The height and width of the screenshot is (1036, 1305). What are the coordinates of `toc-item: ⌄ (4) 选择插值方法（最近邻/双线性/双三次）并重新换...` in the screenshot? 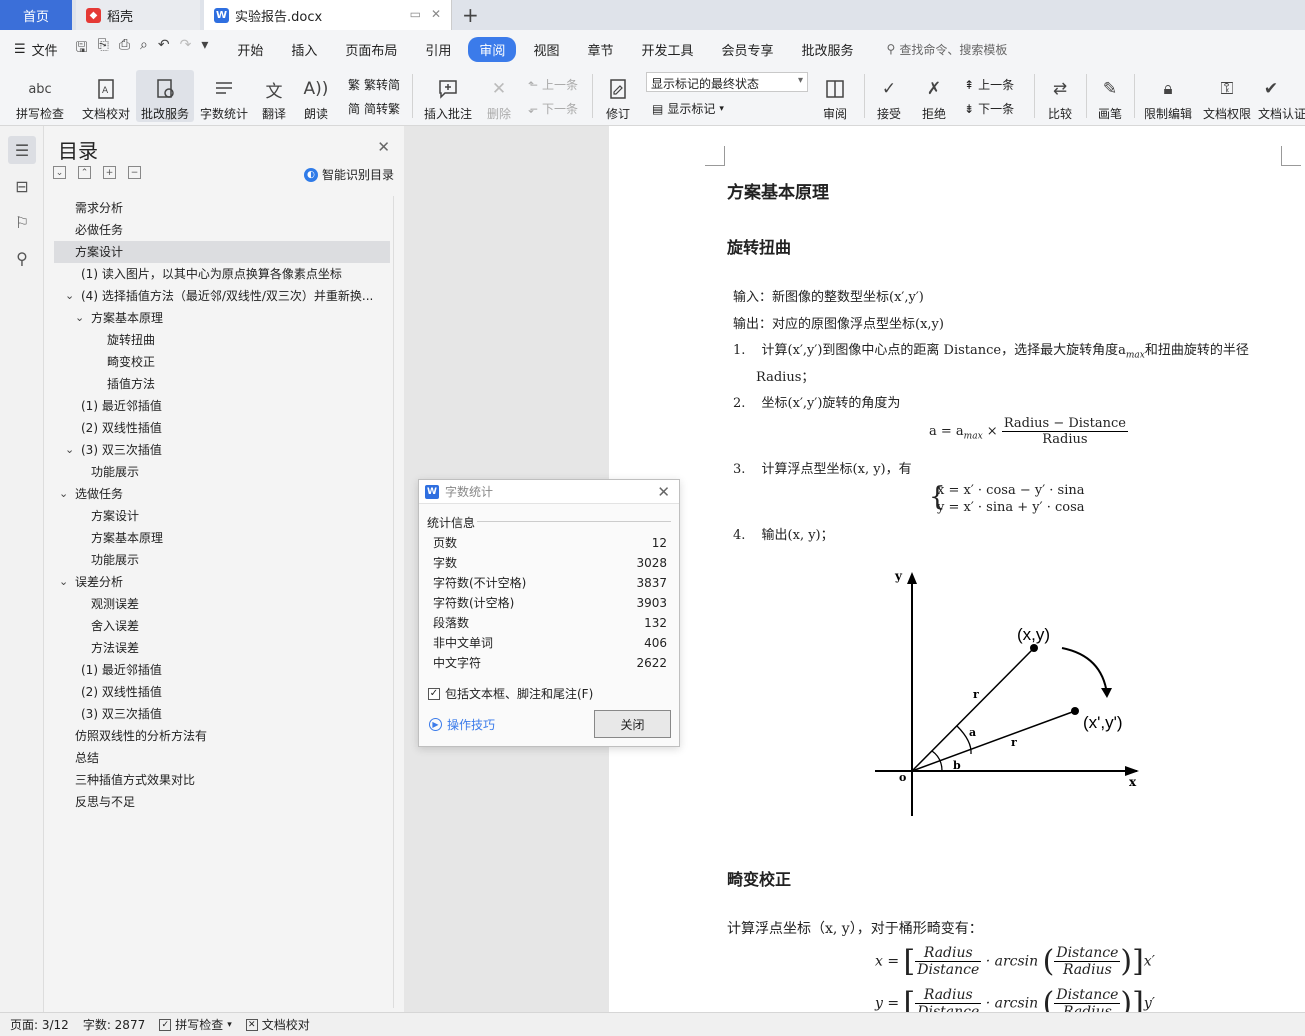 It's located at (222, 296).